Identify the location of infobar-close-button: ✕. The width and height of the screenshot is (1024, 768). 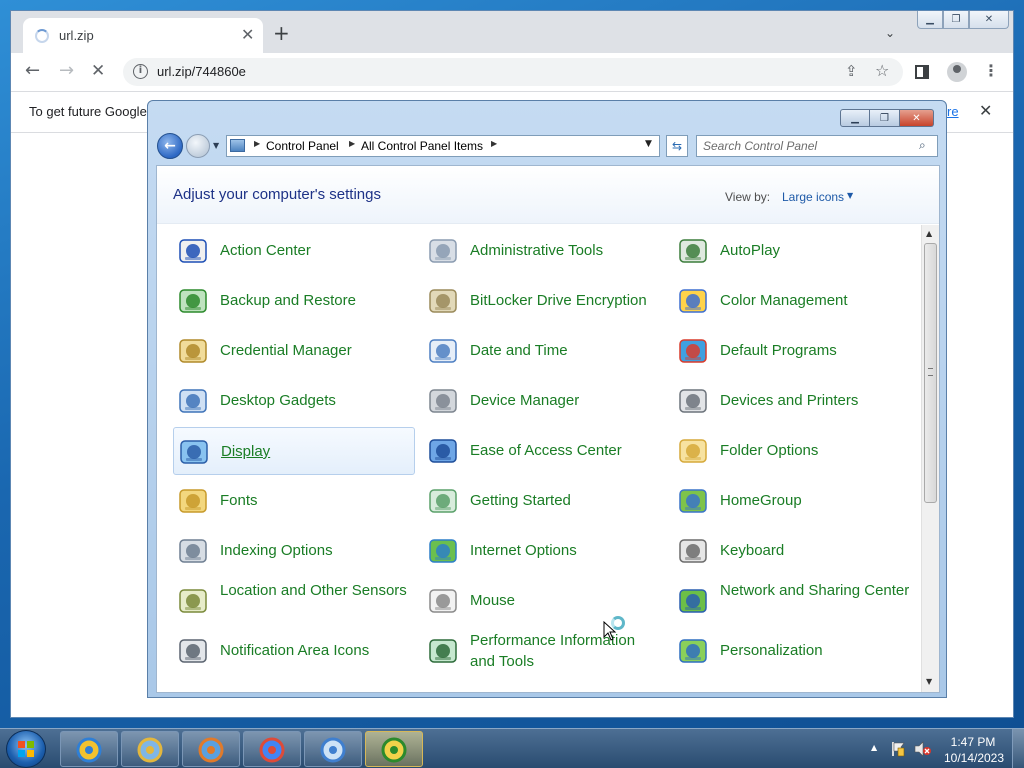
(985, 110).